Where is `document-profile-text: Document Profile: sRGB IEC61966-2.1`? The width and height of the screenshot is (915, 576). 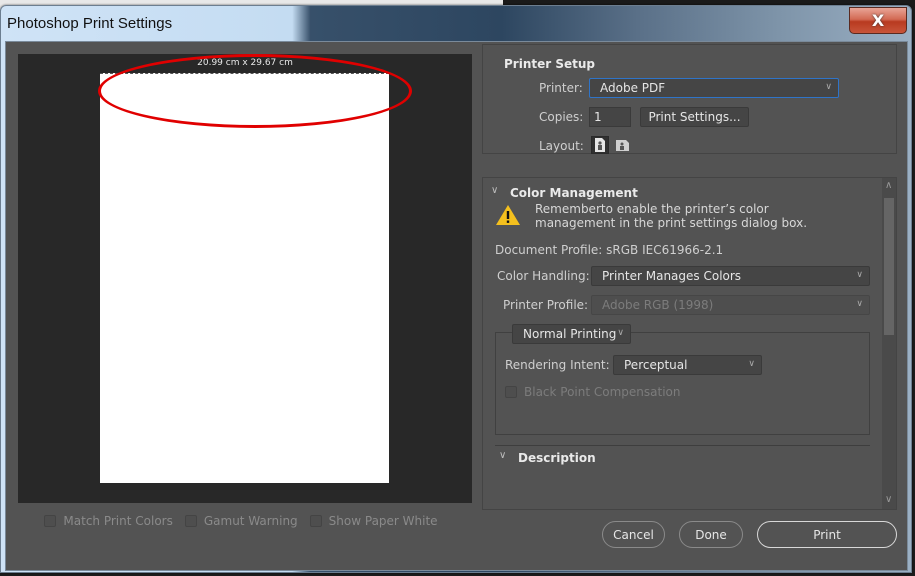
document-profile-text: Document Profile: sRGB IEC61966-2.1 is located at coordinates (609, 250).